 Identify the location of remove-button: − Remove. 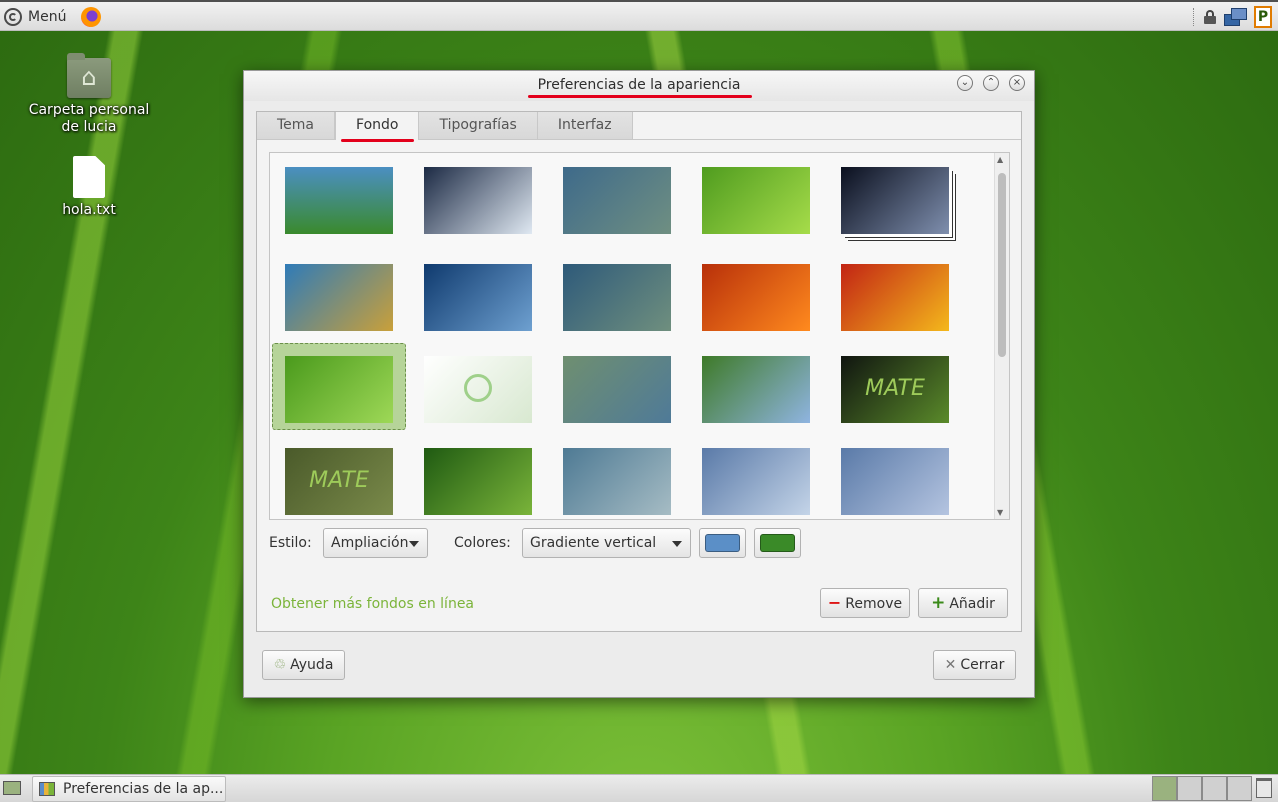
(865, 603).